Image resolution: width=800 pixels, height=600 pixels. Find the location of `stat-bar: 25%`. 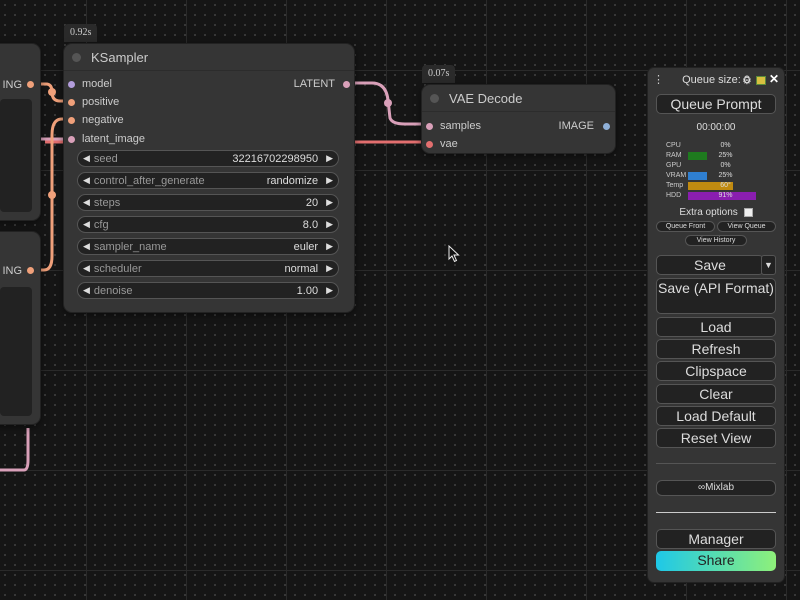

stat-bar: 25% is located at coordinates (725, 155).